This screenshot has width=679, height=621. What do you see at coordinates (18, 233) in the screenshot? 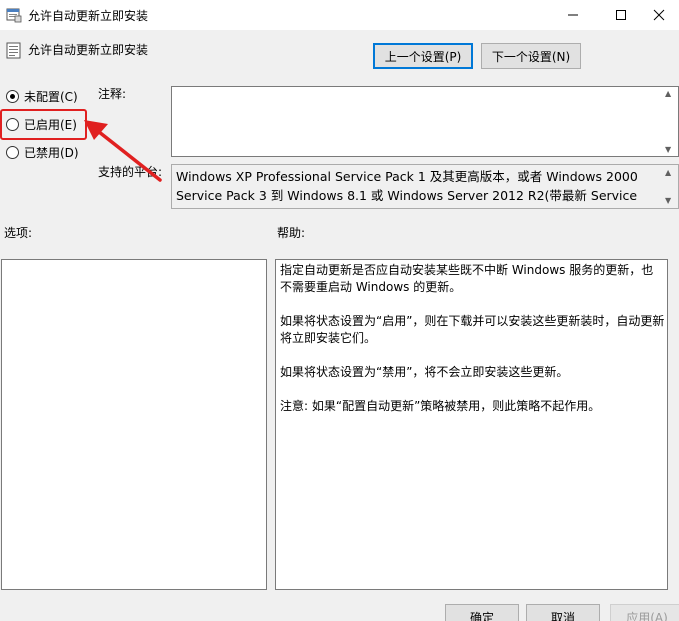
I see `options-label: 选项:` at bounding box center [18, 233].